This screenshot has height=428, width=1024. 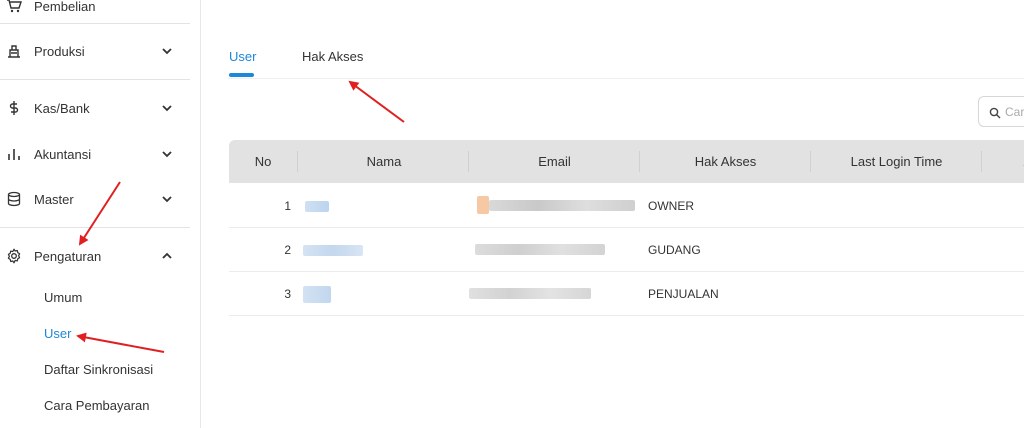 I want to click on arrow-to-hak-akses-tab, so click(x=376, y=101).